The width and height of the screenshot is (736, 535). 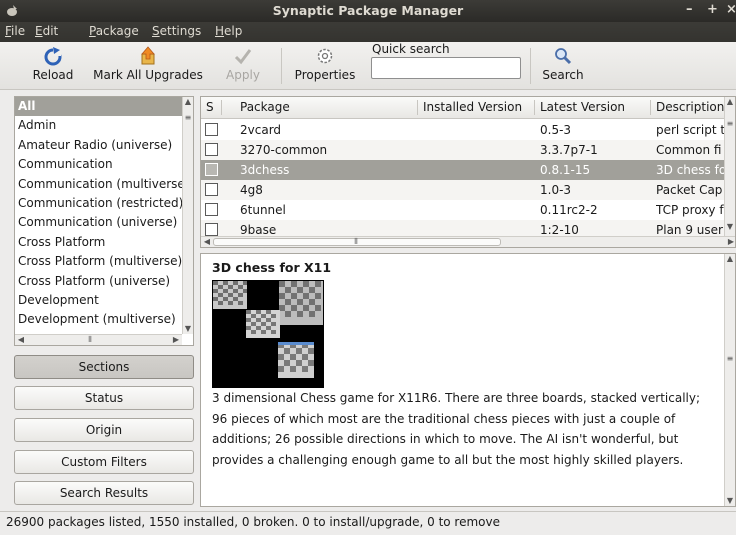 I want to click on package-description: TCP proxy f, so click(x=690, y=210).